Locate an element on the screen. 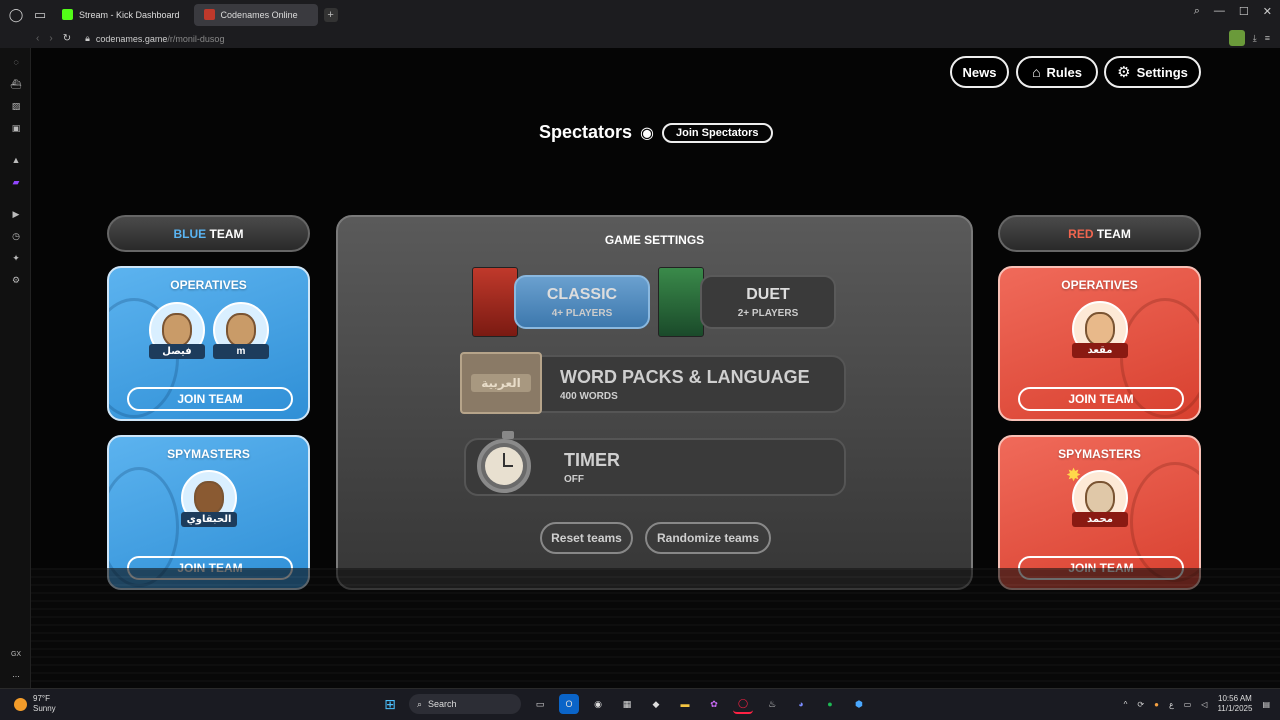 Image resolution: width=1280 pixels, height=720 pixels. store-icon: ▦ is located at coordinates (627, 704).